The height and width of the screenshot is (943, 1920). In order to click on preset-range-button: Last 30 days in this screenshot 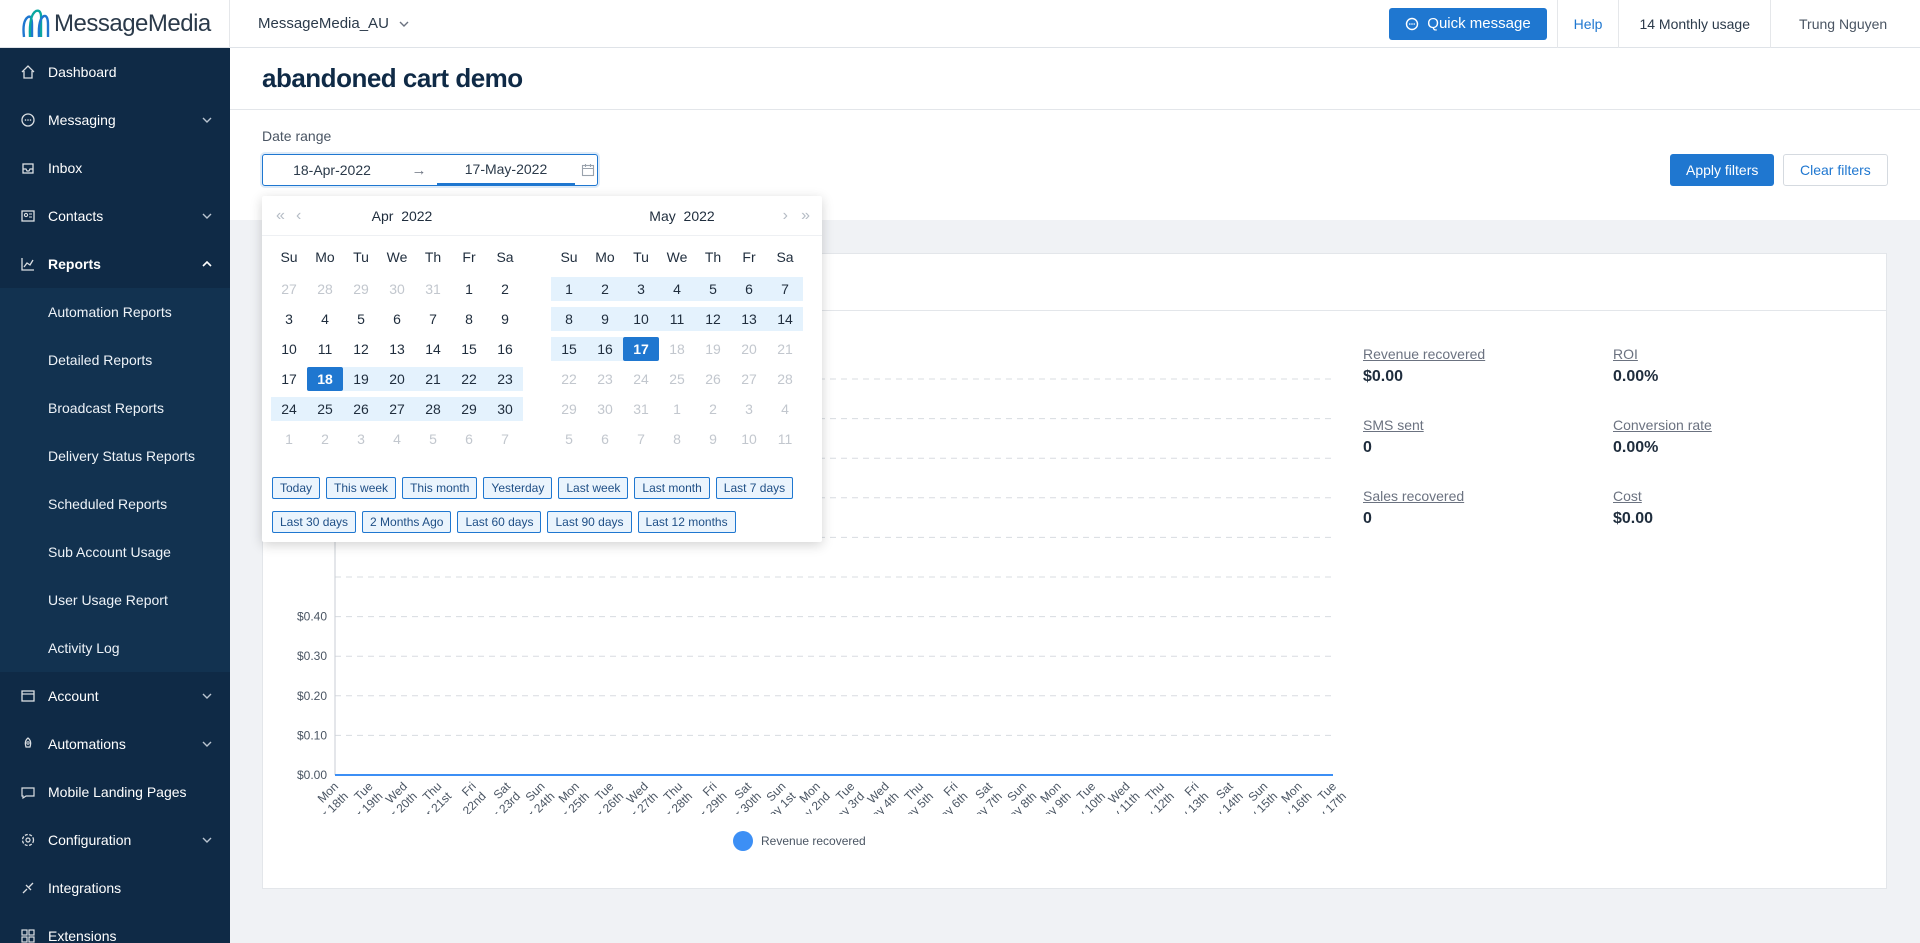, I will do `click(314, 522)`.